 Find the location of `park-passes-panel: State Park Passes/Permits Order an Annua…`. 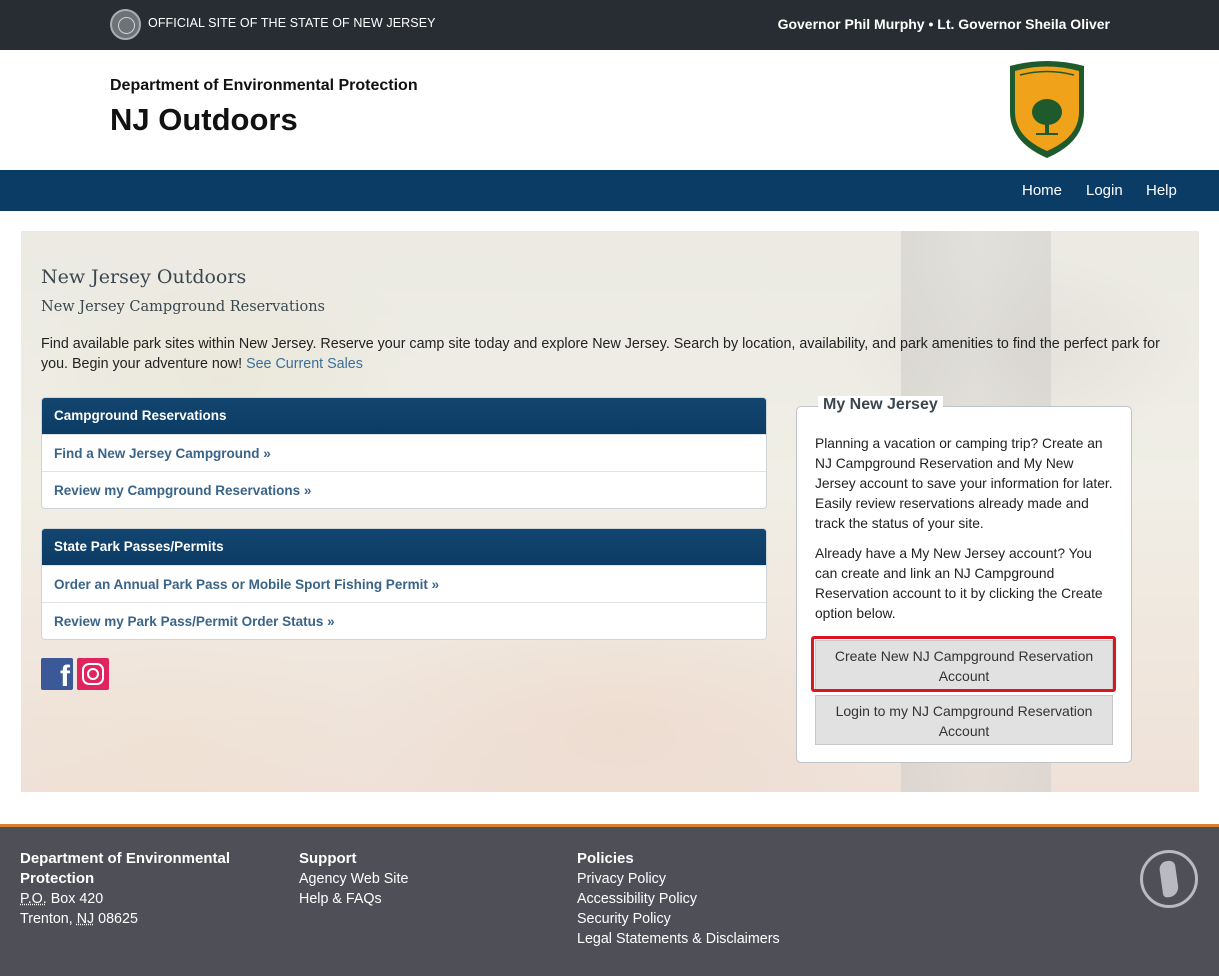

park-passes-panel: State Park Passes/Permits Order an Annua… is located at coordinates (404, 584).